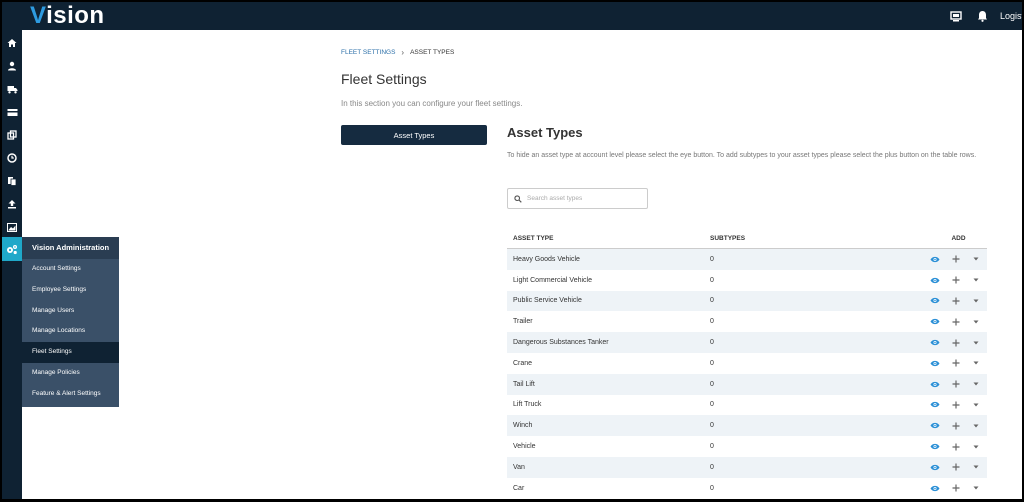  Describe the element at coordinates (12, 204) in the screenshot. I see `upload-icon` at that location.